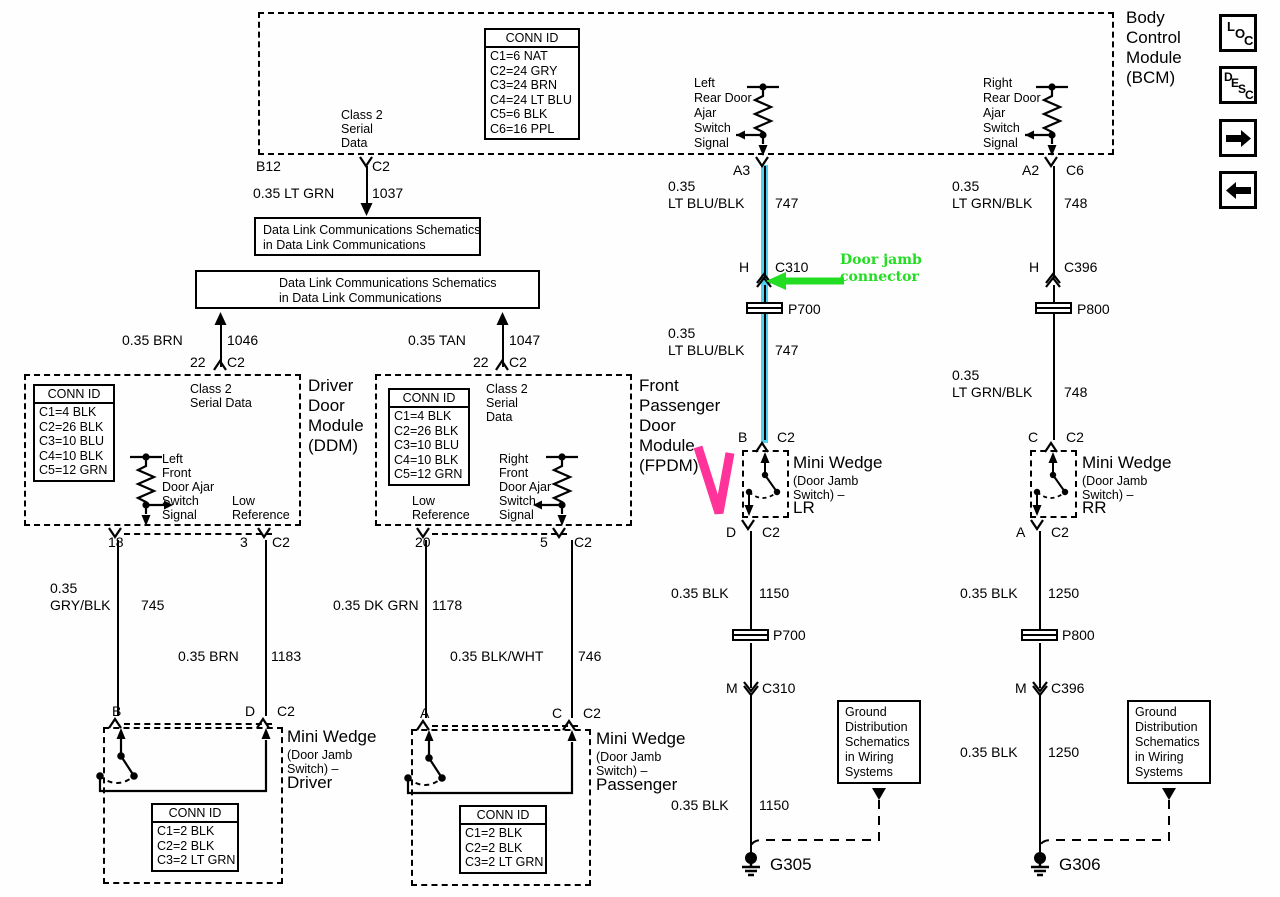 Image resolution: width=1280 pixels, height=897 pixels. What do you see at coordinates (286, 711) in the screenshot?
I see `left-pin-d-conn: C2` at bounding box center [286, 711].